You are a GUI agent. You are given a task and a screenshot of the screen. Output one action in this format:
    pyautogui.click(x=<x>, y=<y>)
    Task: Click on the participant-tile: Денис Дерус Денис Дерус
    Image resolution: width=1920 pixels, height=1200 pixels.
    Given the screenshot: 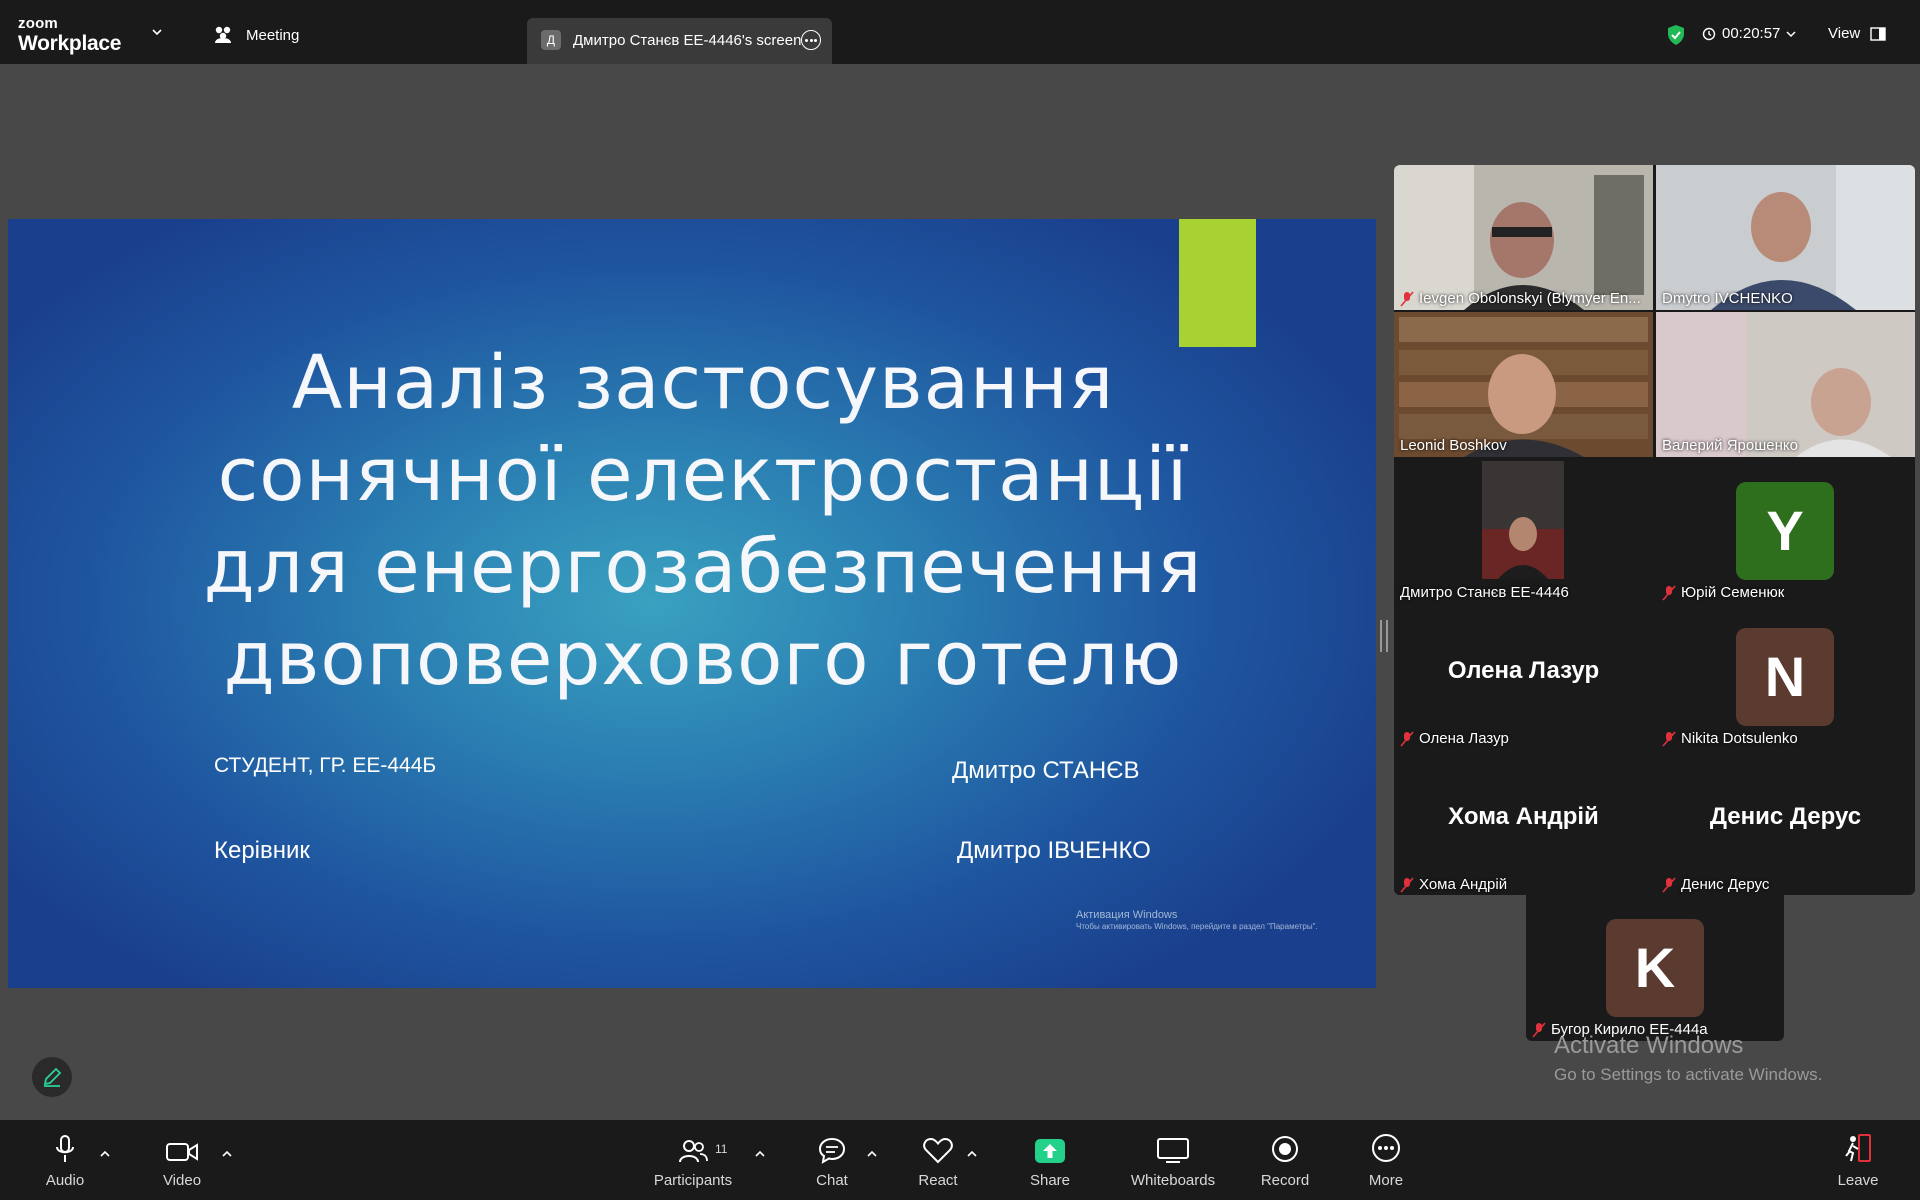 What is the action you would take?
    pyautogui.click(x=1785, y=823)
    